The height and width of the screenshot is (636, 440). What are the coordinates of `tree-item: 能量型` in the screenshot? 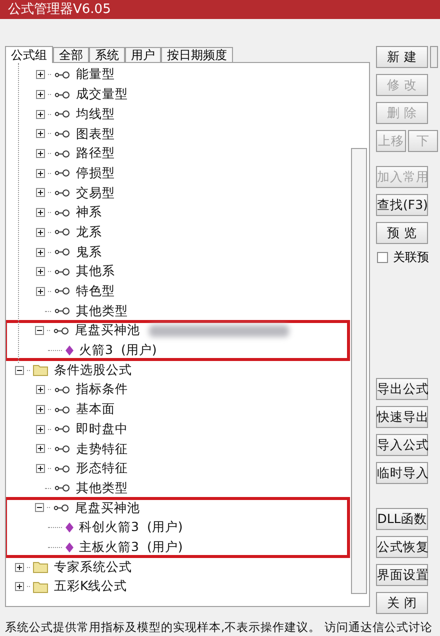 It's located at (95, 74).